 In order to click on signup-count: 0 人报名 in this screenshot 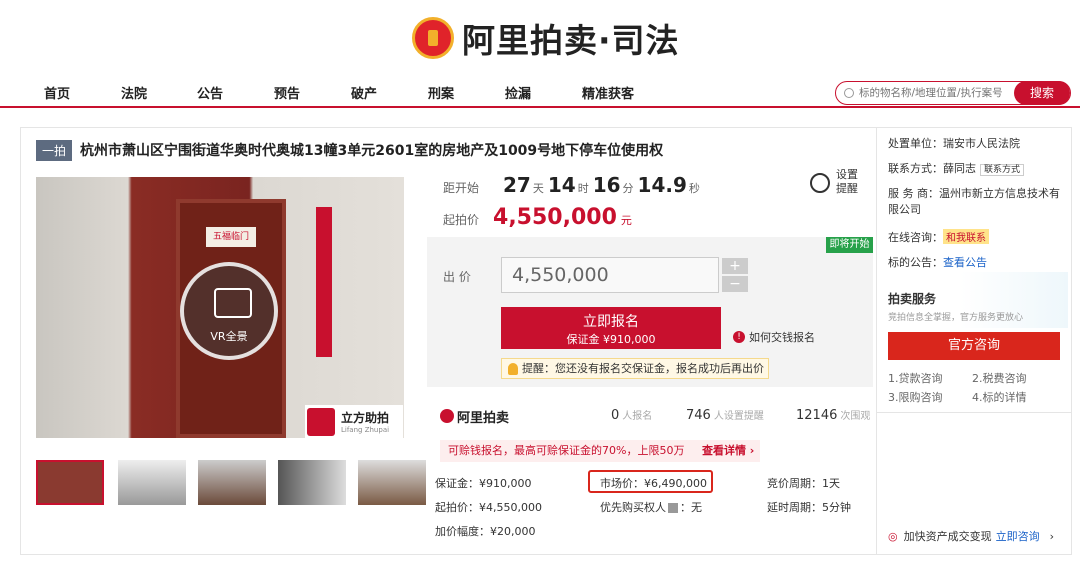, I will do `click(632, 415)`.